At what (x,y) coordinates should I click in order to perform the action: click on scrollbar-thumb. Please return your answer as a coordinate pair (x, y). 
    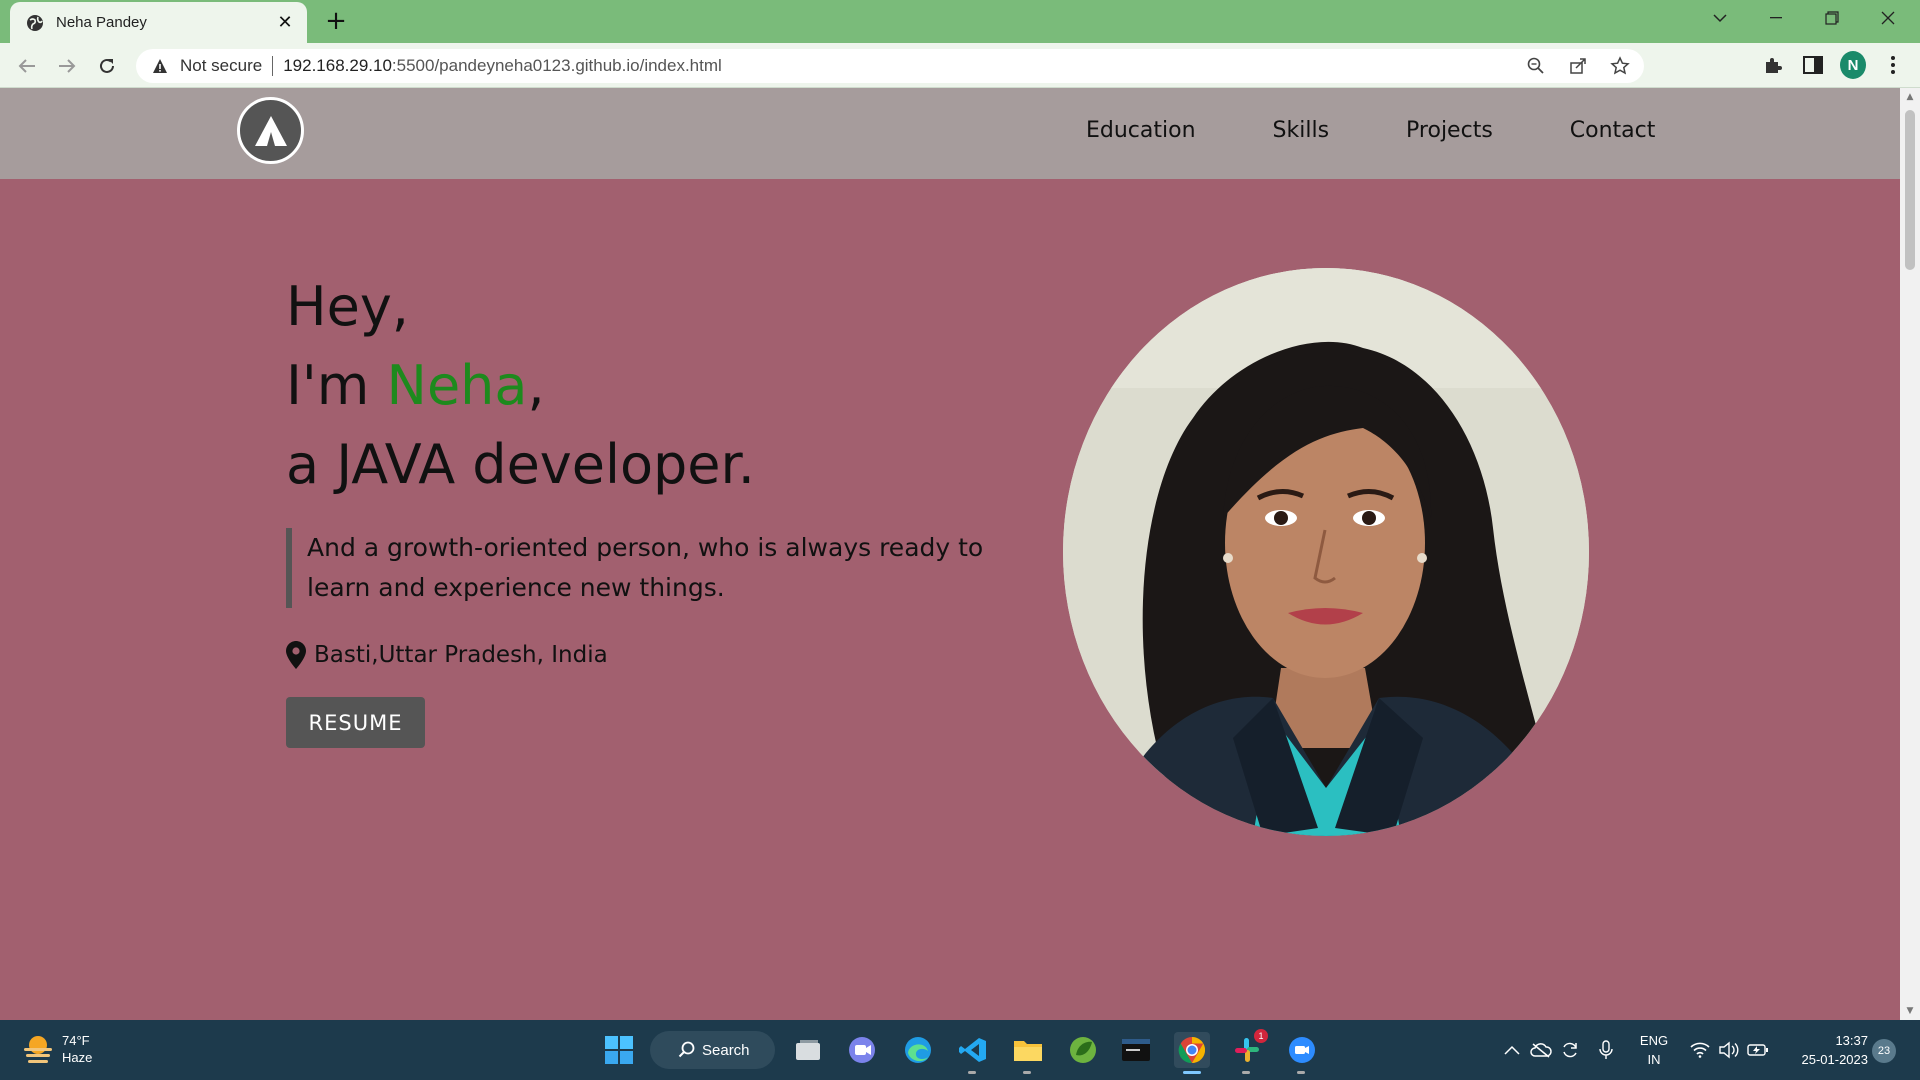
    Looking at the image, I should click on (1910, 190).